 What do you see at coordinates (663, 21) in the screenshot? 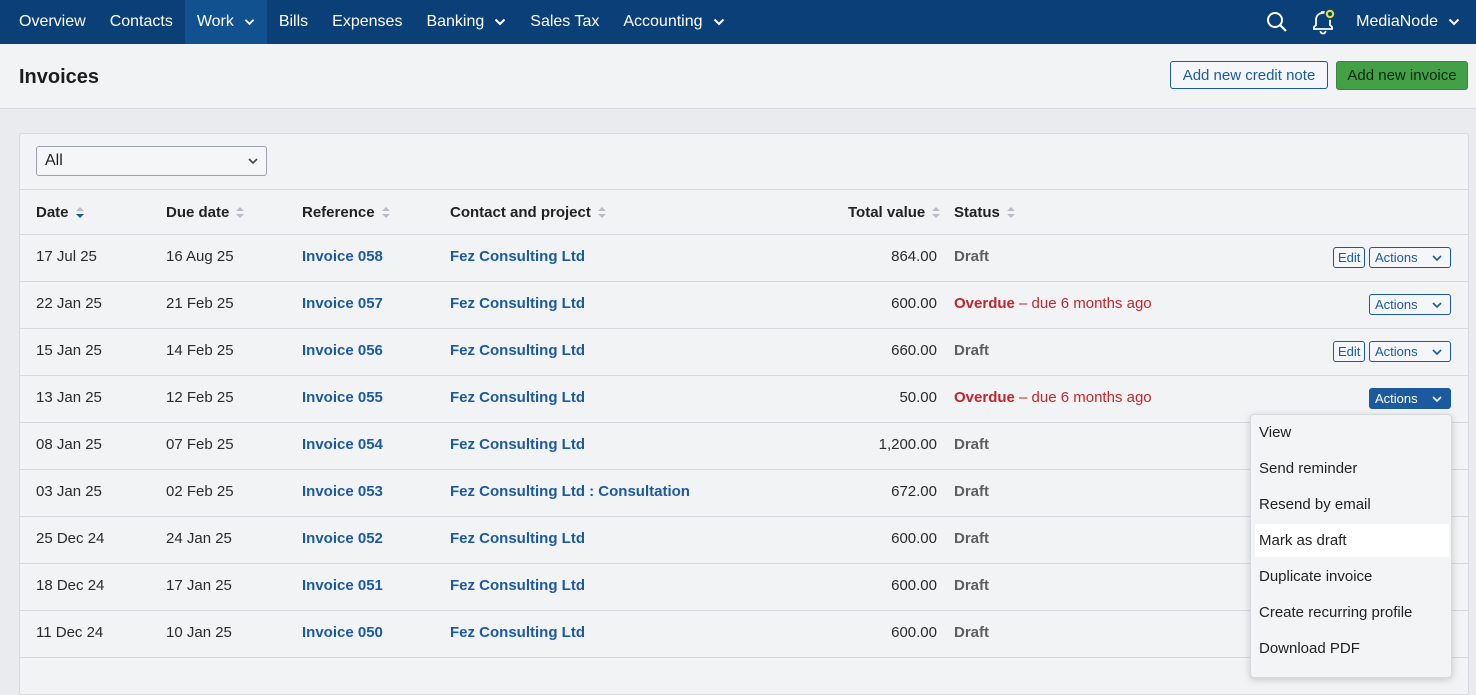
I see `nav-label: Accounting` at bounding box center [663, 21].